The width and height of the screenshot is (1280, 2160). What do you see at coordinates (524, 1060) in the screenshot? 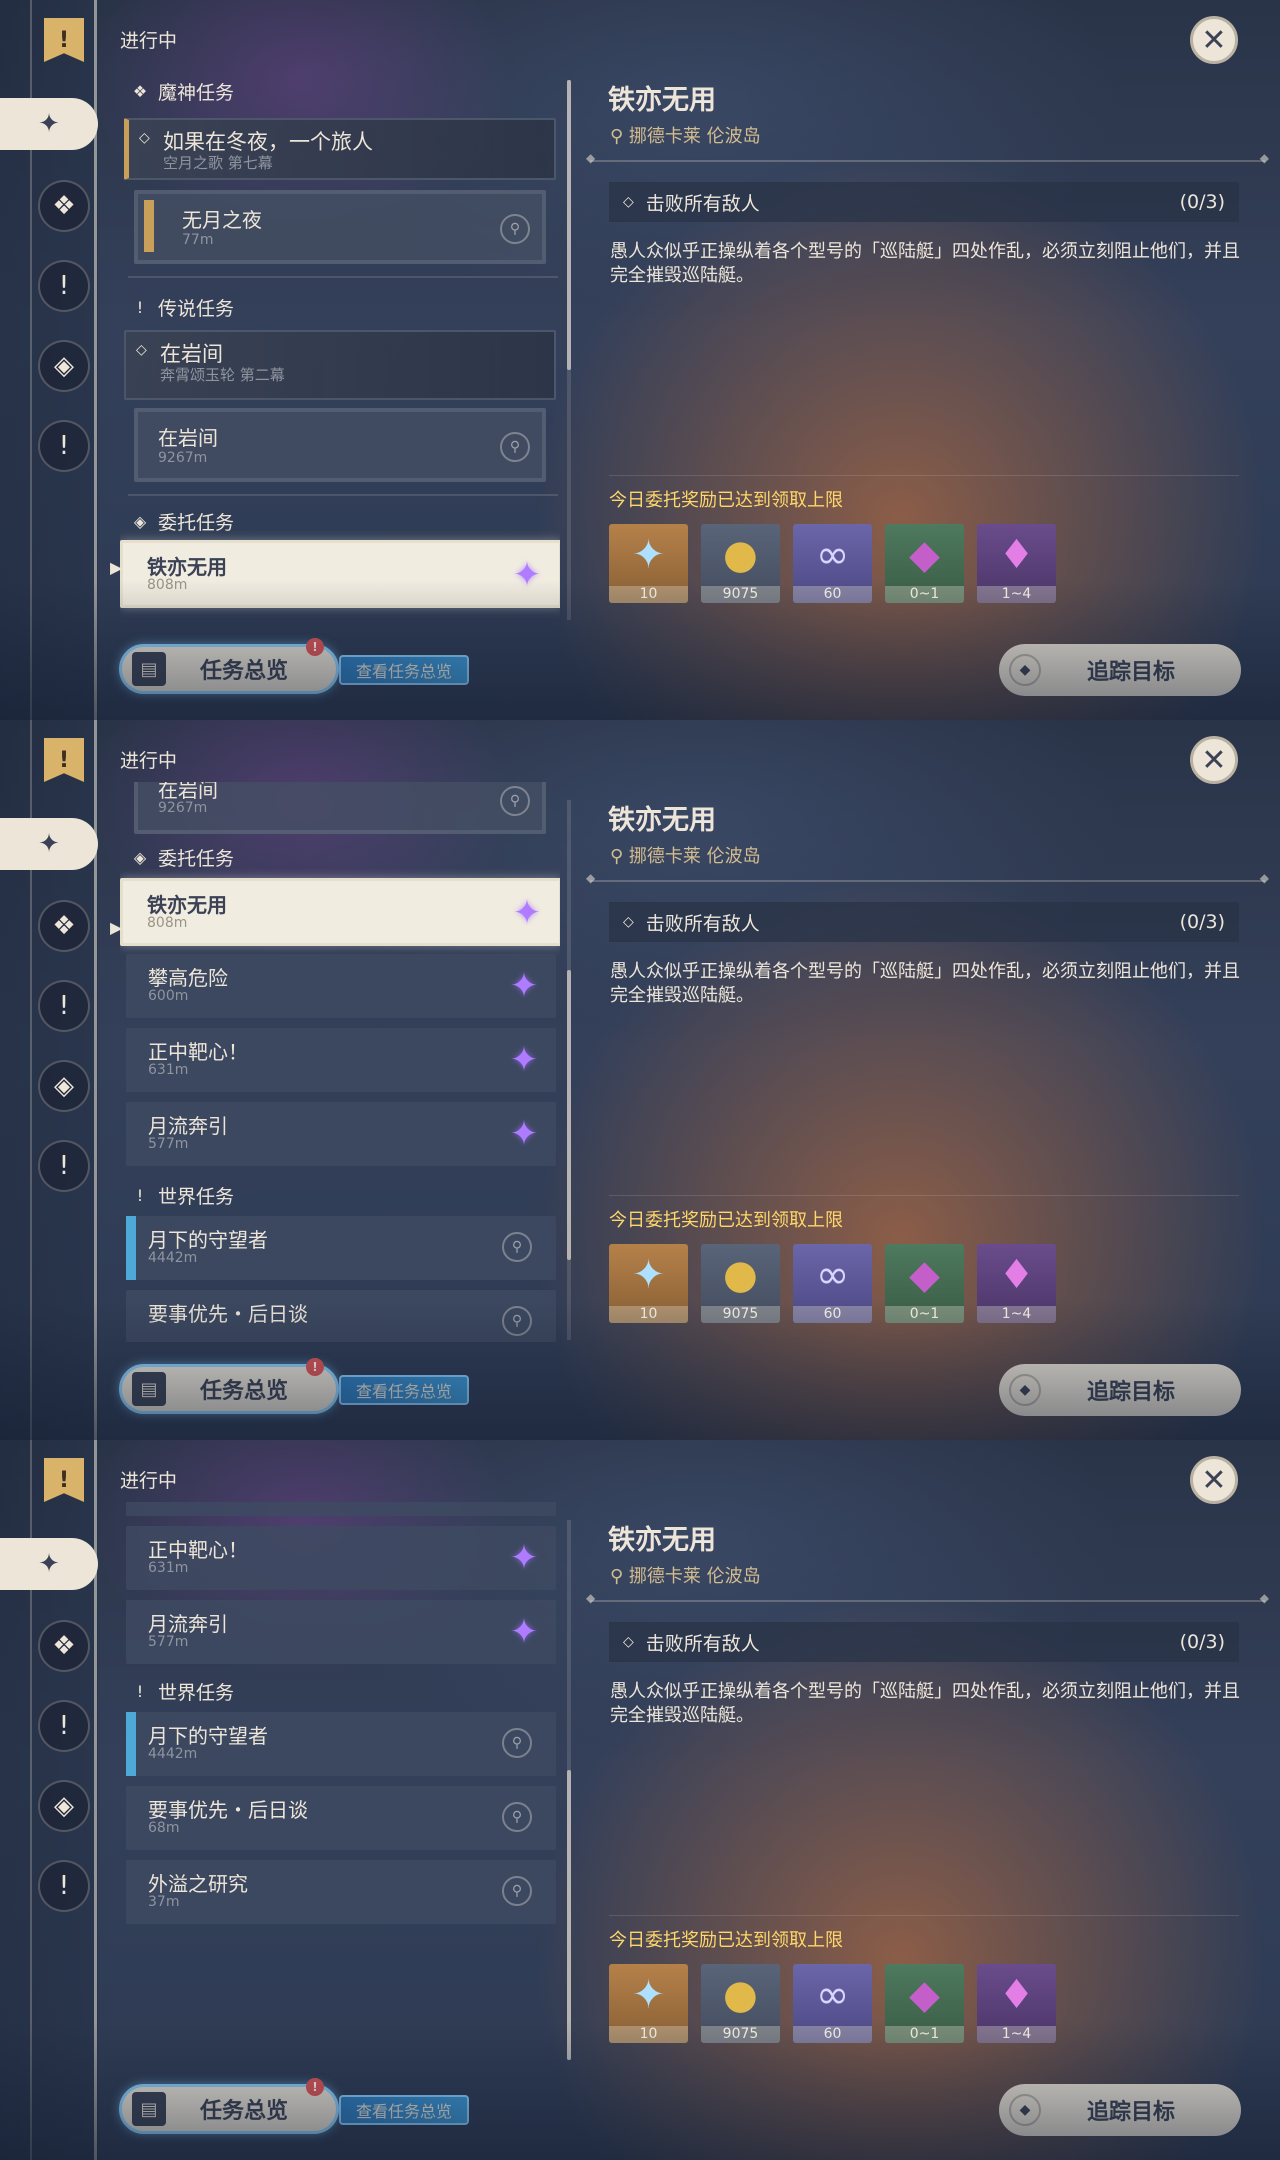
I see `commission-star-icon: ✦` at bounding box center [524, 1060].